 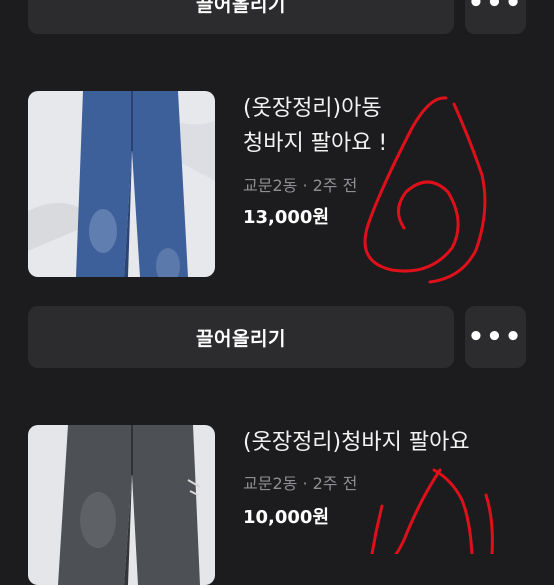 What do you see at coordinates (315, 126) in the screenshot?
I see `listing-title-1: (옷장정리)아동 청바지 팔아요 !` at bounding box center [315, 126].